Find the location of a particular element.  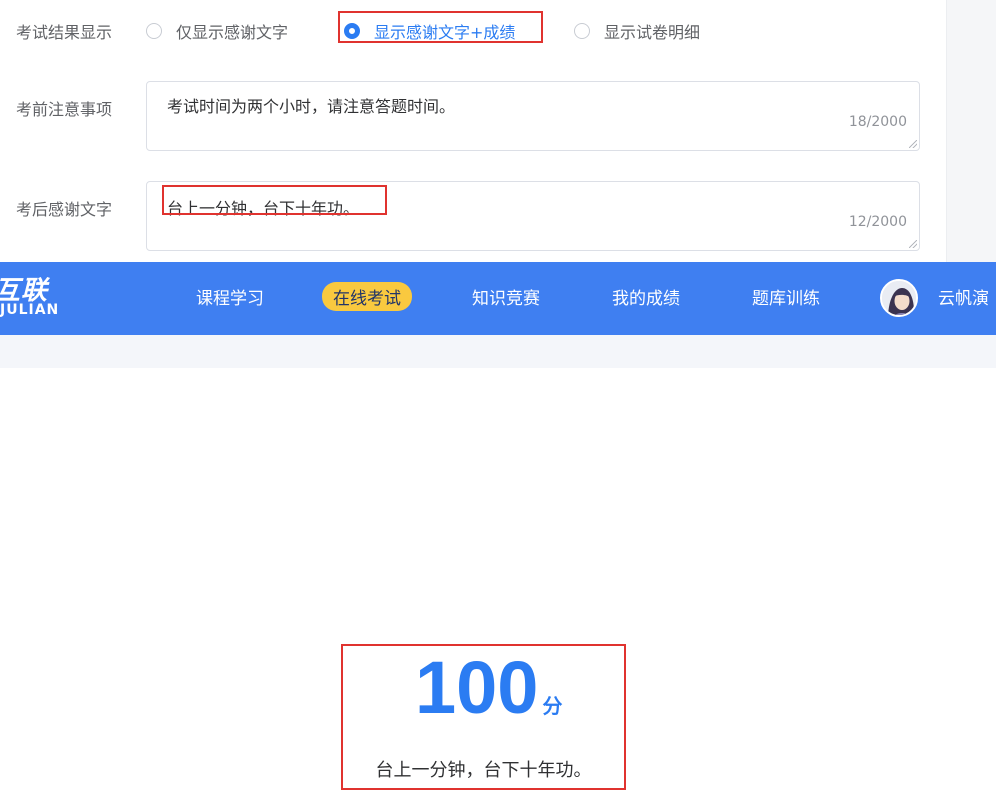

score-display: 100 分 is located at coordinates (488, 688).